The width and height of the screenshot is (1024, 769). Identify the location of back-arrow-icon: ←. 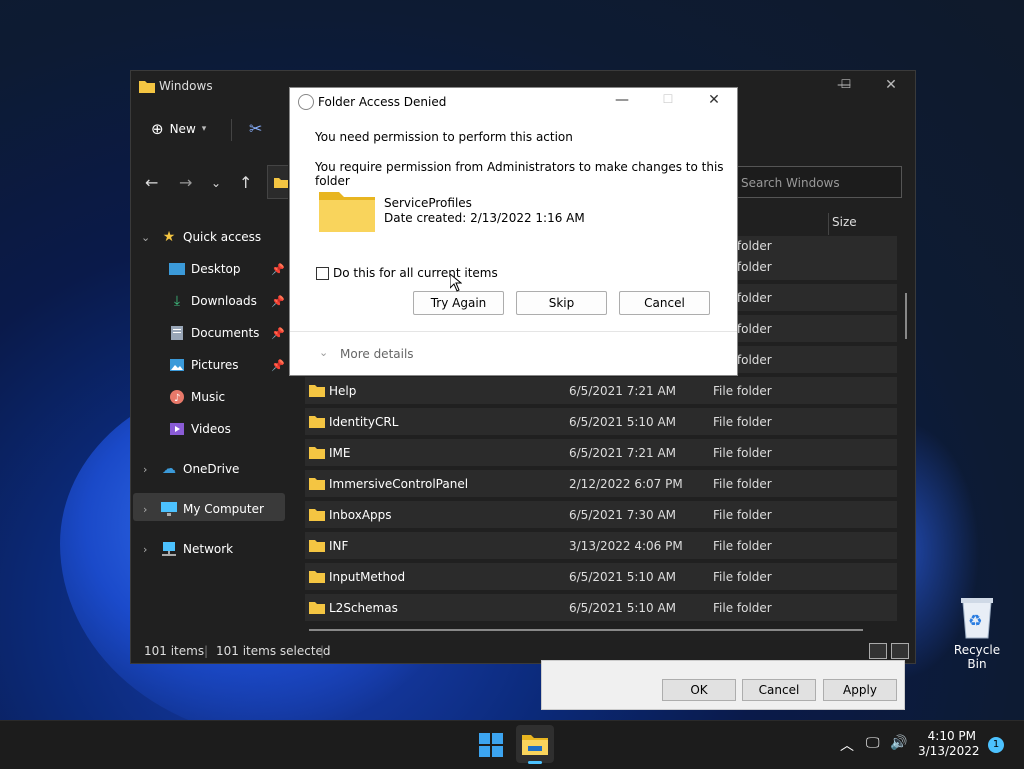
(151, 182).